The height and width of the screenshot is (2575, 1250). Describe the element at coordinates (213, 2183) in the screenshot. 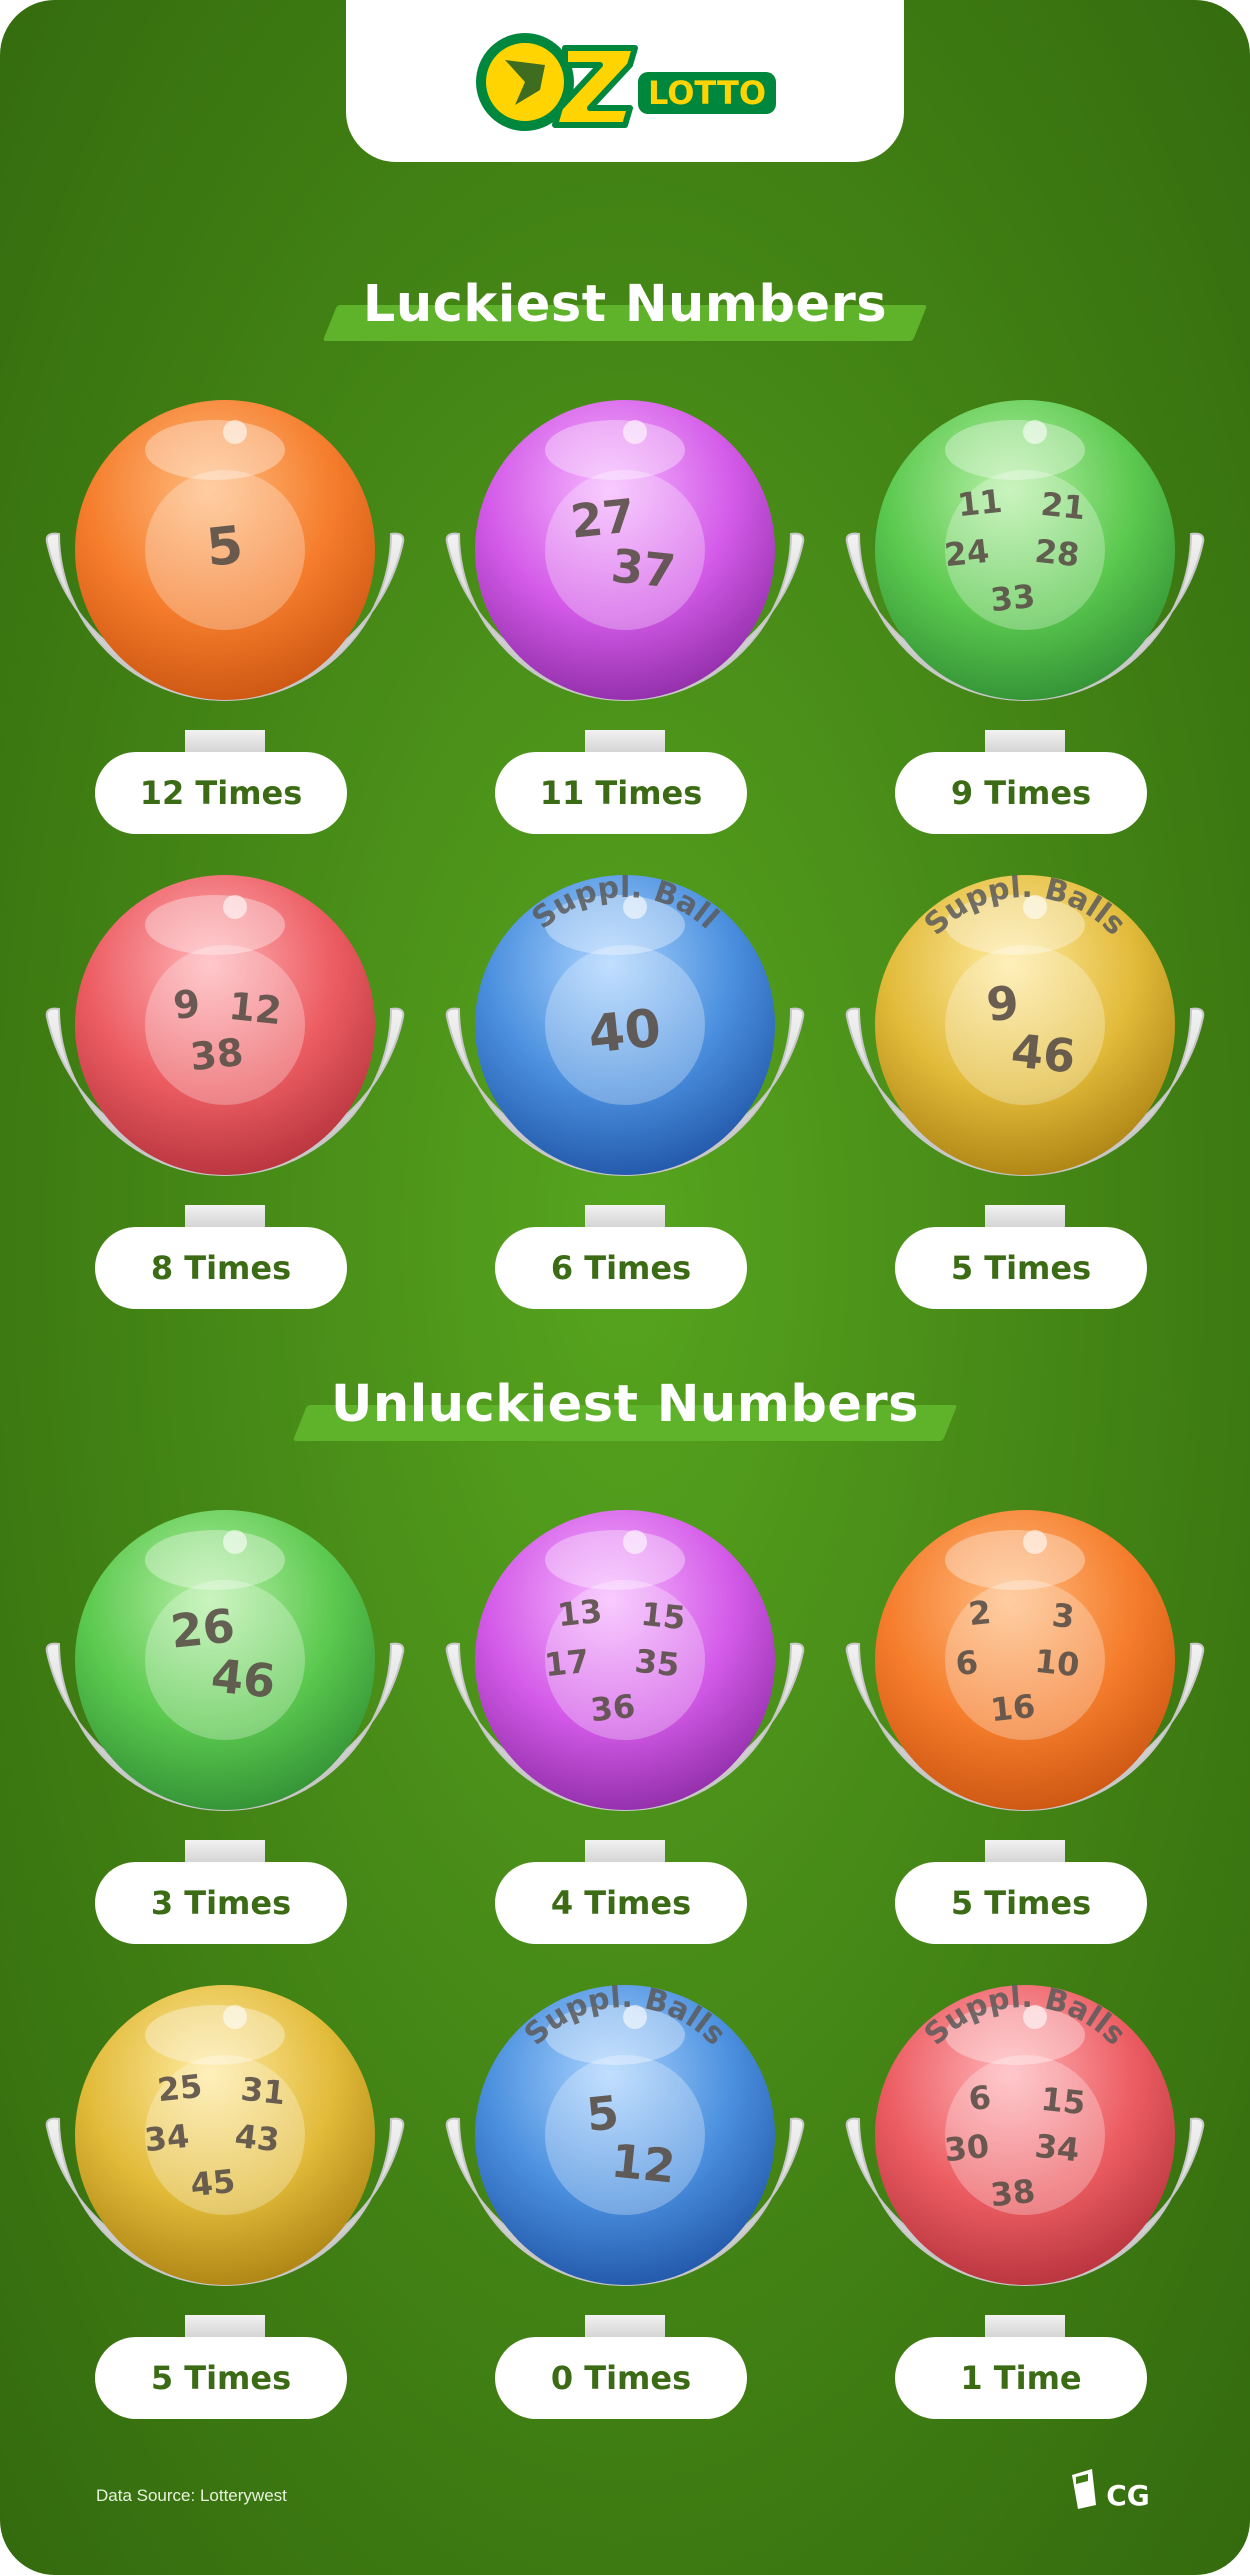

I see `ball-number: 45` at that location.